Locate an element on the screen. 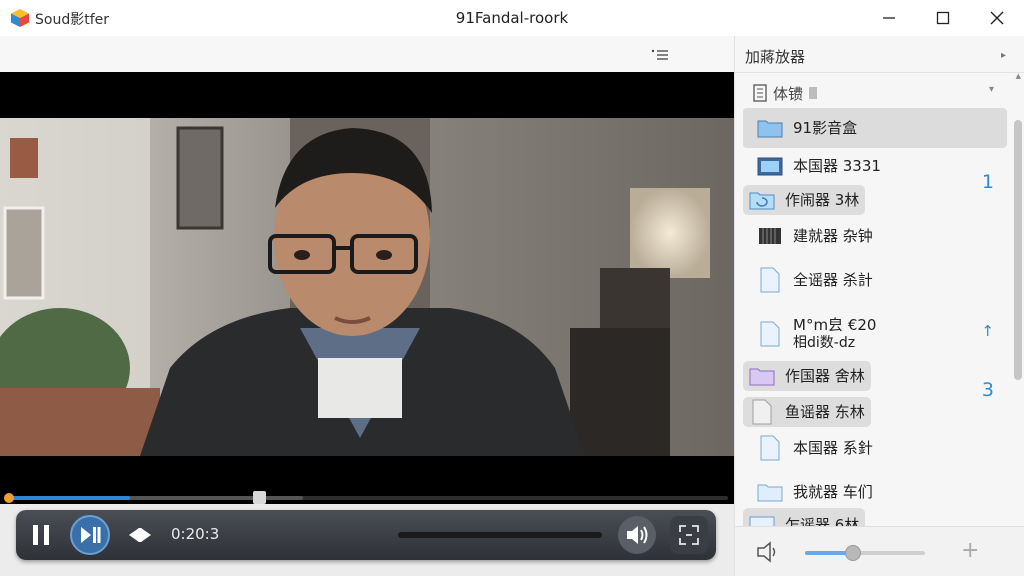 The image size is (1024, 576). pause-button is located at coordinates (41, 535).